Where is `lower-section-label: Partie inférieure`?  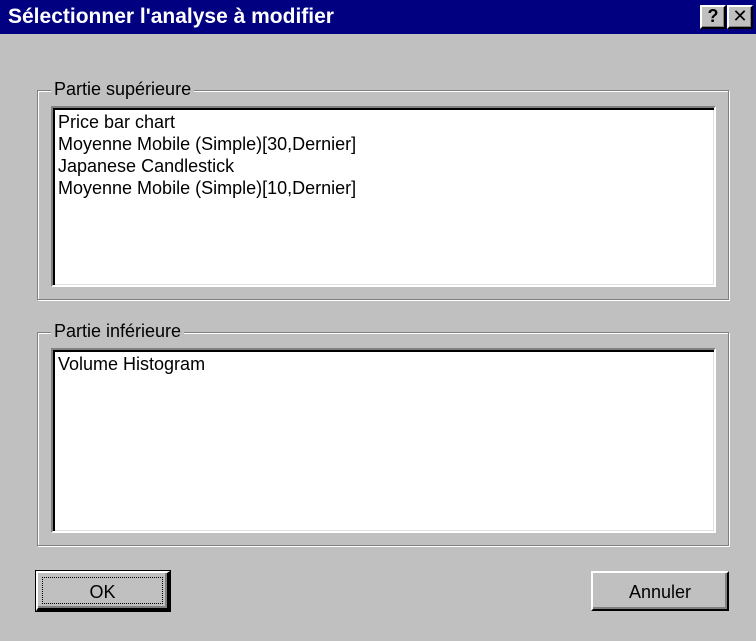 lower-section-label: Partie inférieure is located at coordinates (118, 331).